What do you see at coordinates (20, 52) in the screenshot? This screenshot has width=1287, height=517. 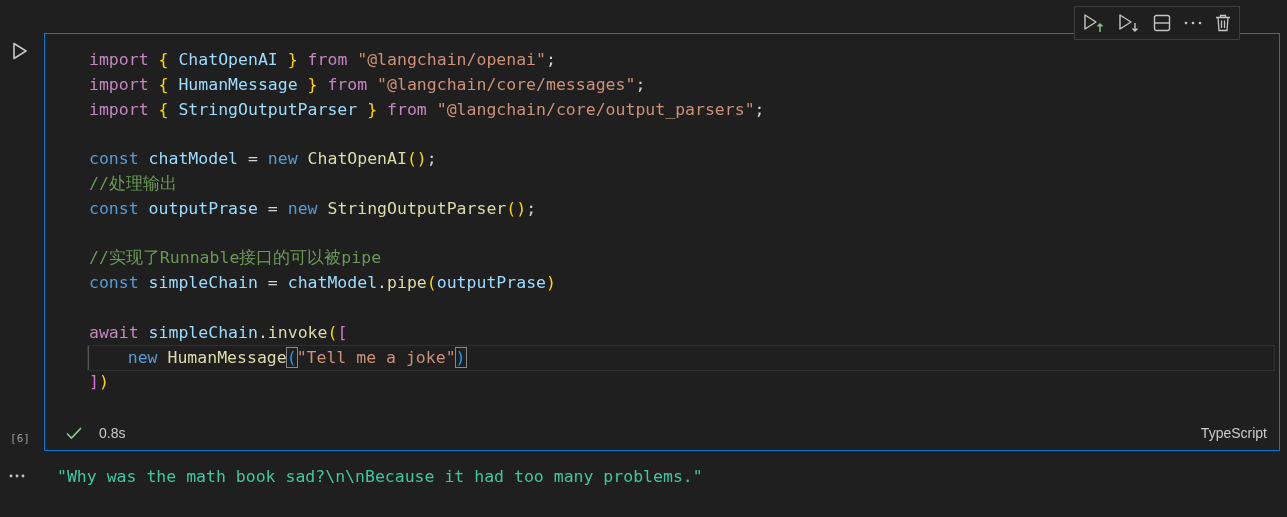 I see `run-button` at bounding box center [20, 52].